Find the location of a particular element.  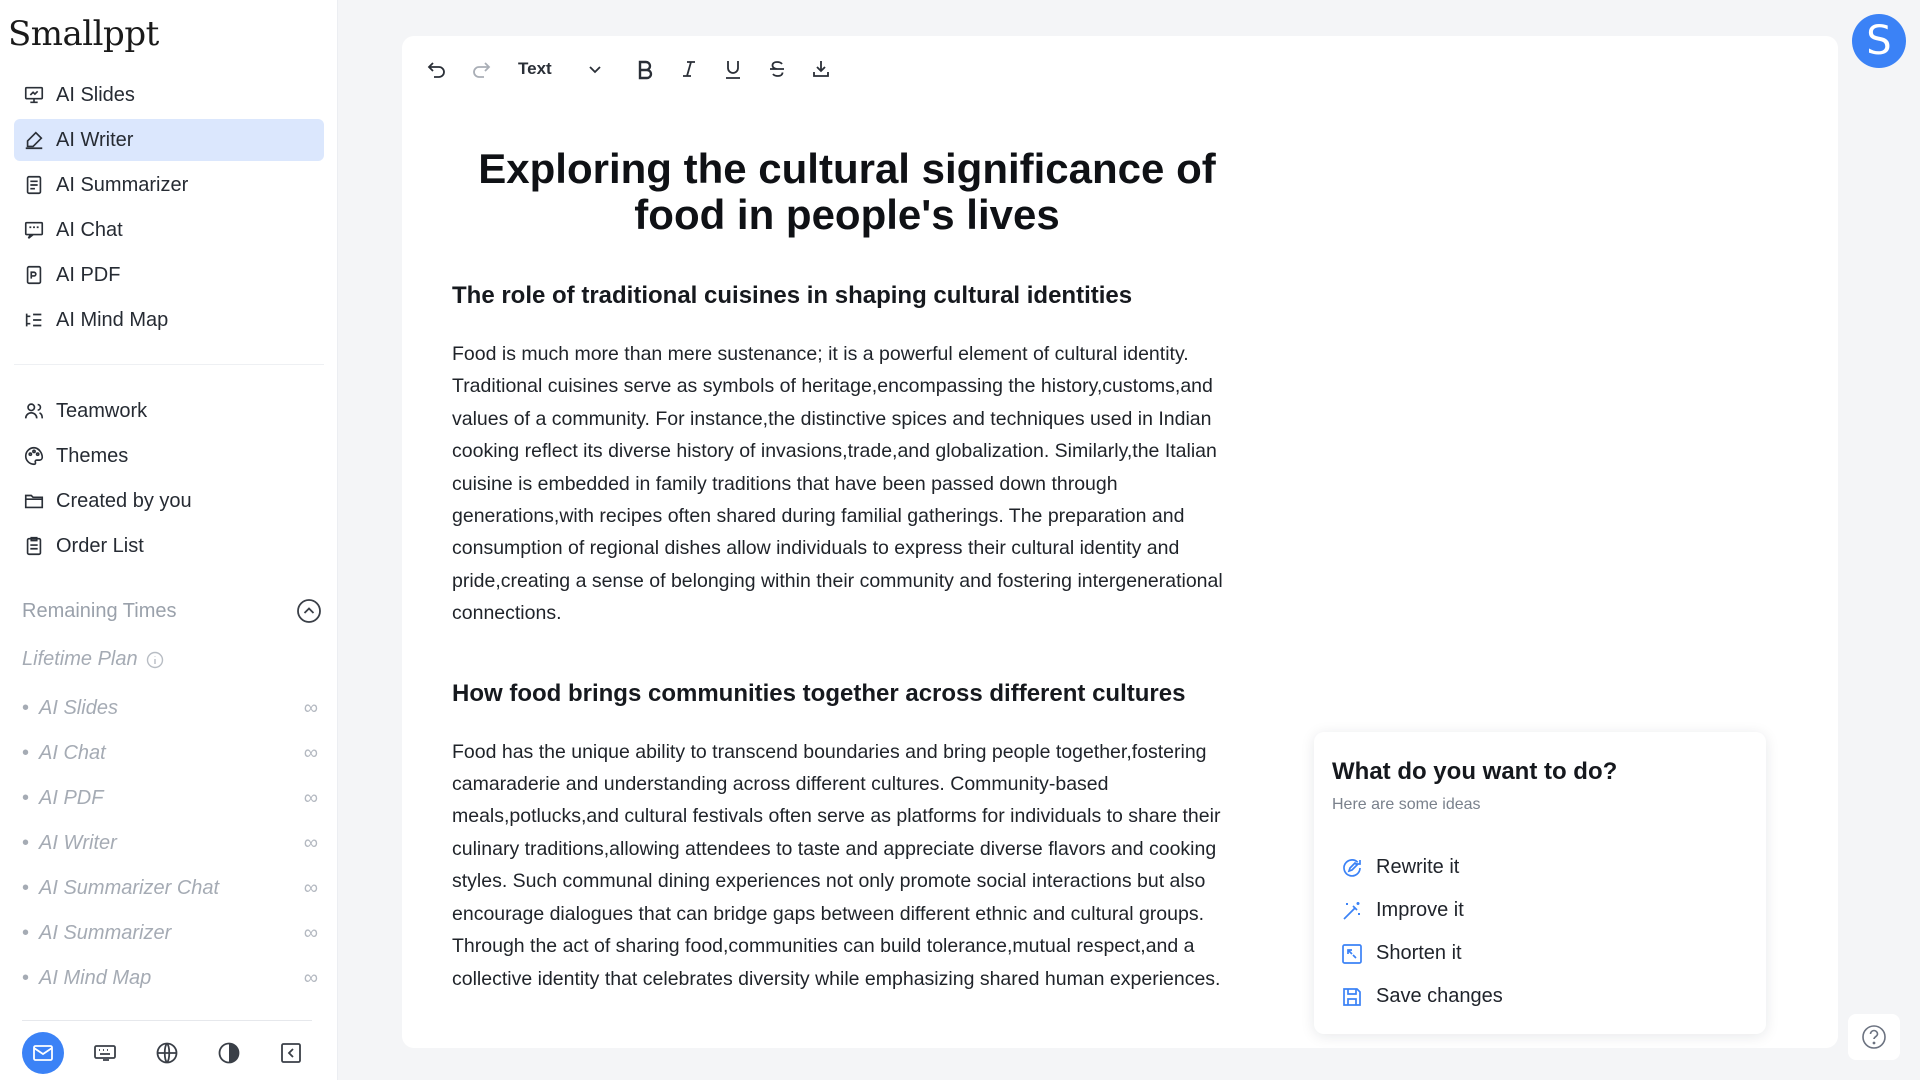

language-button is located at coordinates (167, 1053).